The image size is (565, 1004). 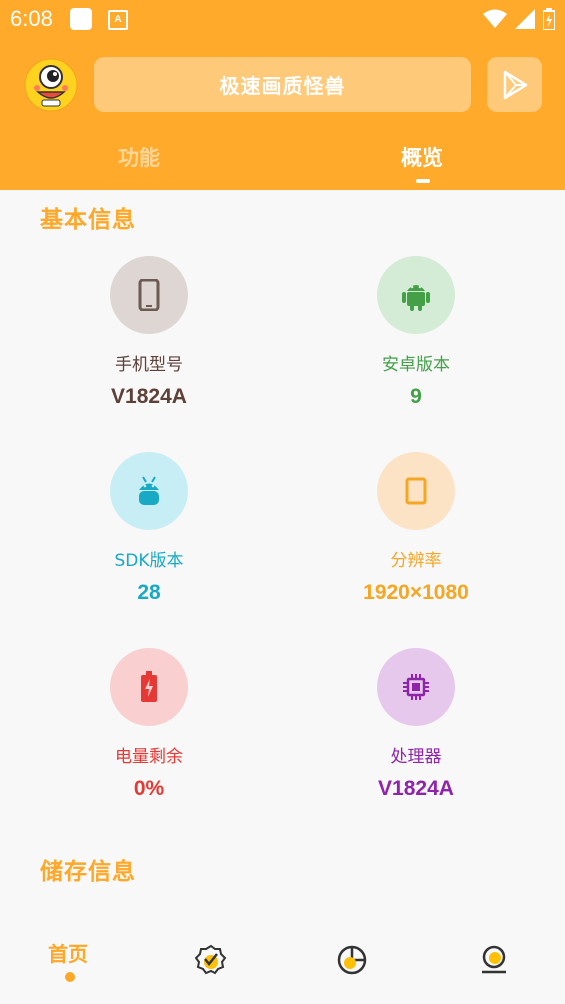 I want to click on android-icon-circle, so click(x=416, y=295).